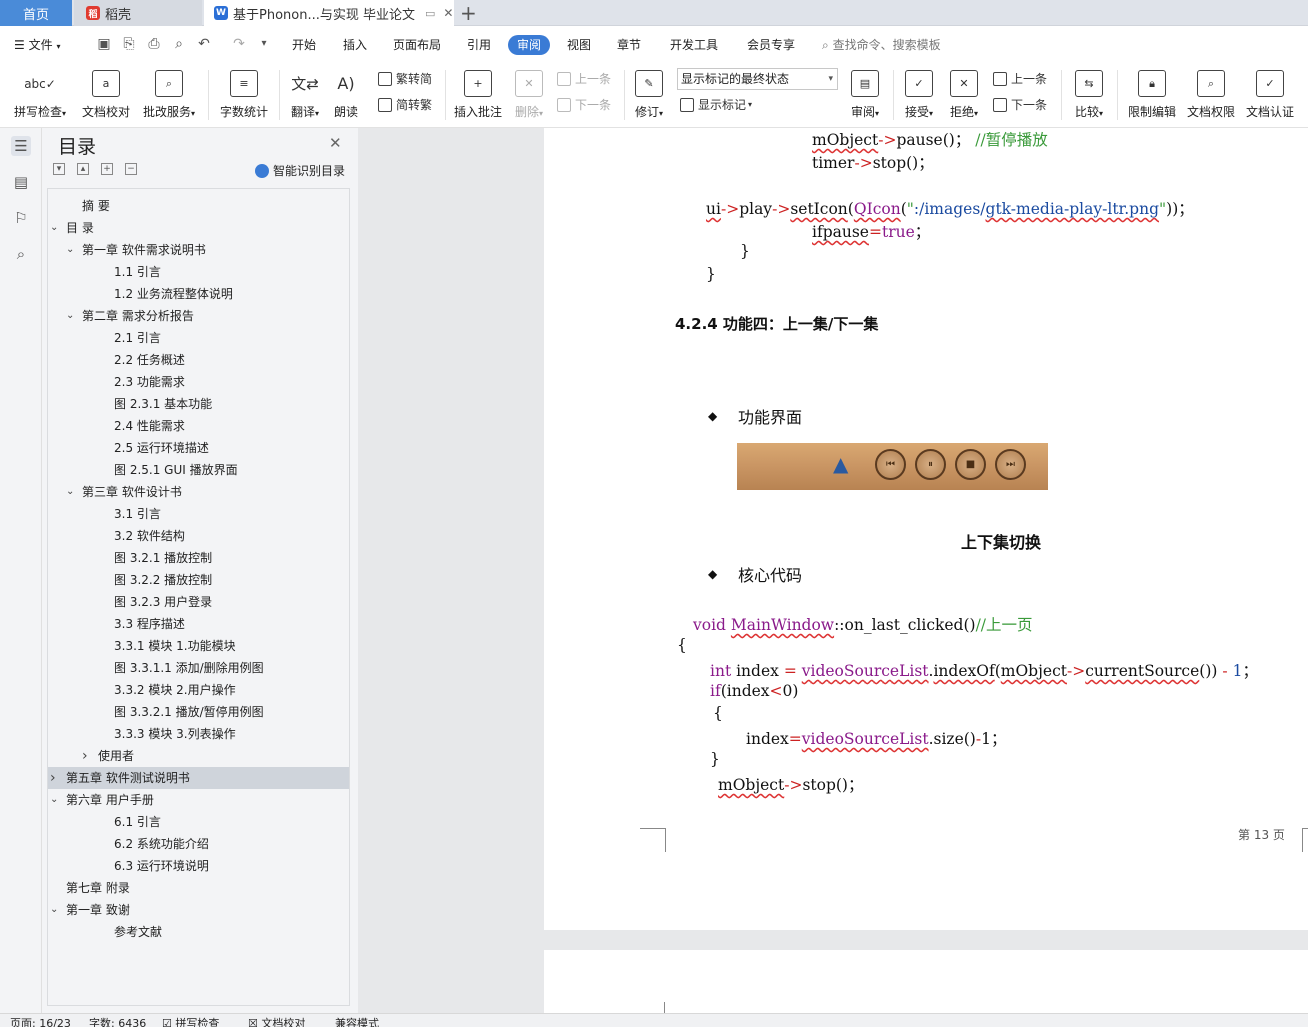 The width and height of the screenshot is (1308, 1027). What do you see at coordinates (1020, 104) in the screenshot?
I see `next-change-button: 下一条` at bounding box center [1020, 104].